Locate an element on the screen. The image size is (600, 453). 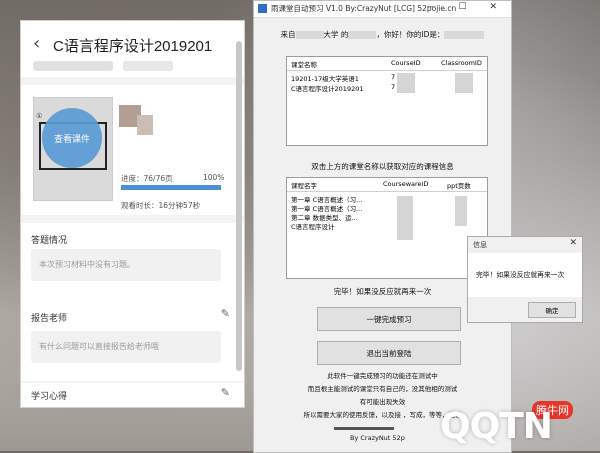
app-icon is located at coordinates (262, 8).